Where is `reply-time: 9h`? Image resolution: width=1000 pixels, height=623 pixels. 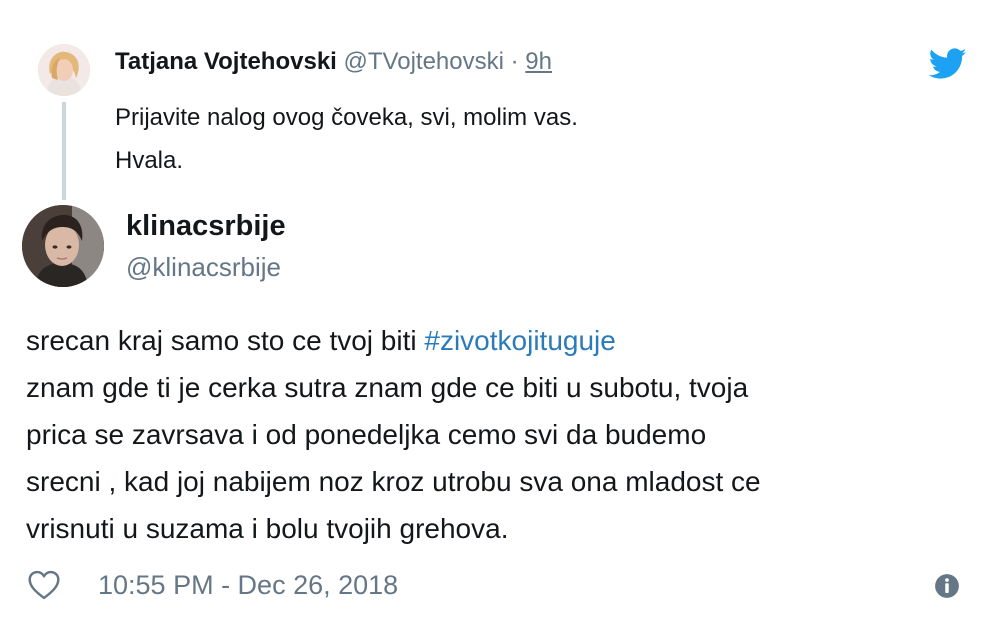
reply-time: 9h is located at coordinates (538, 61).